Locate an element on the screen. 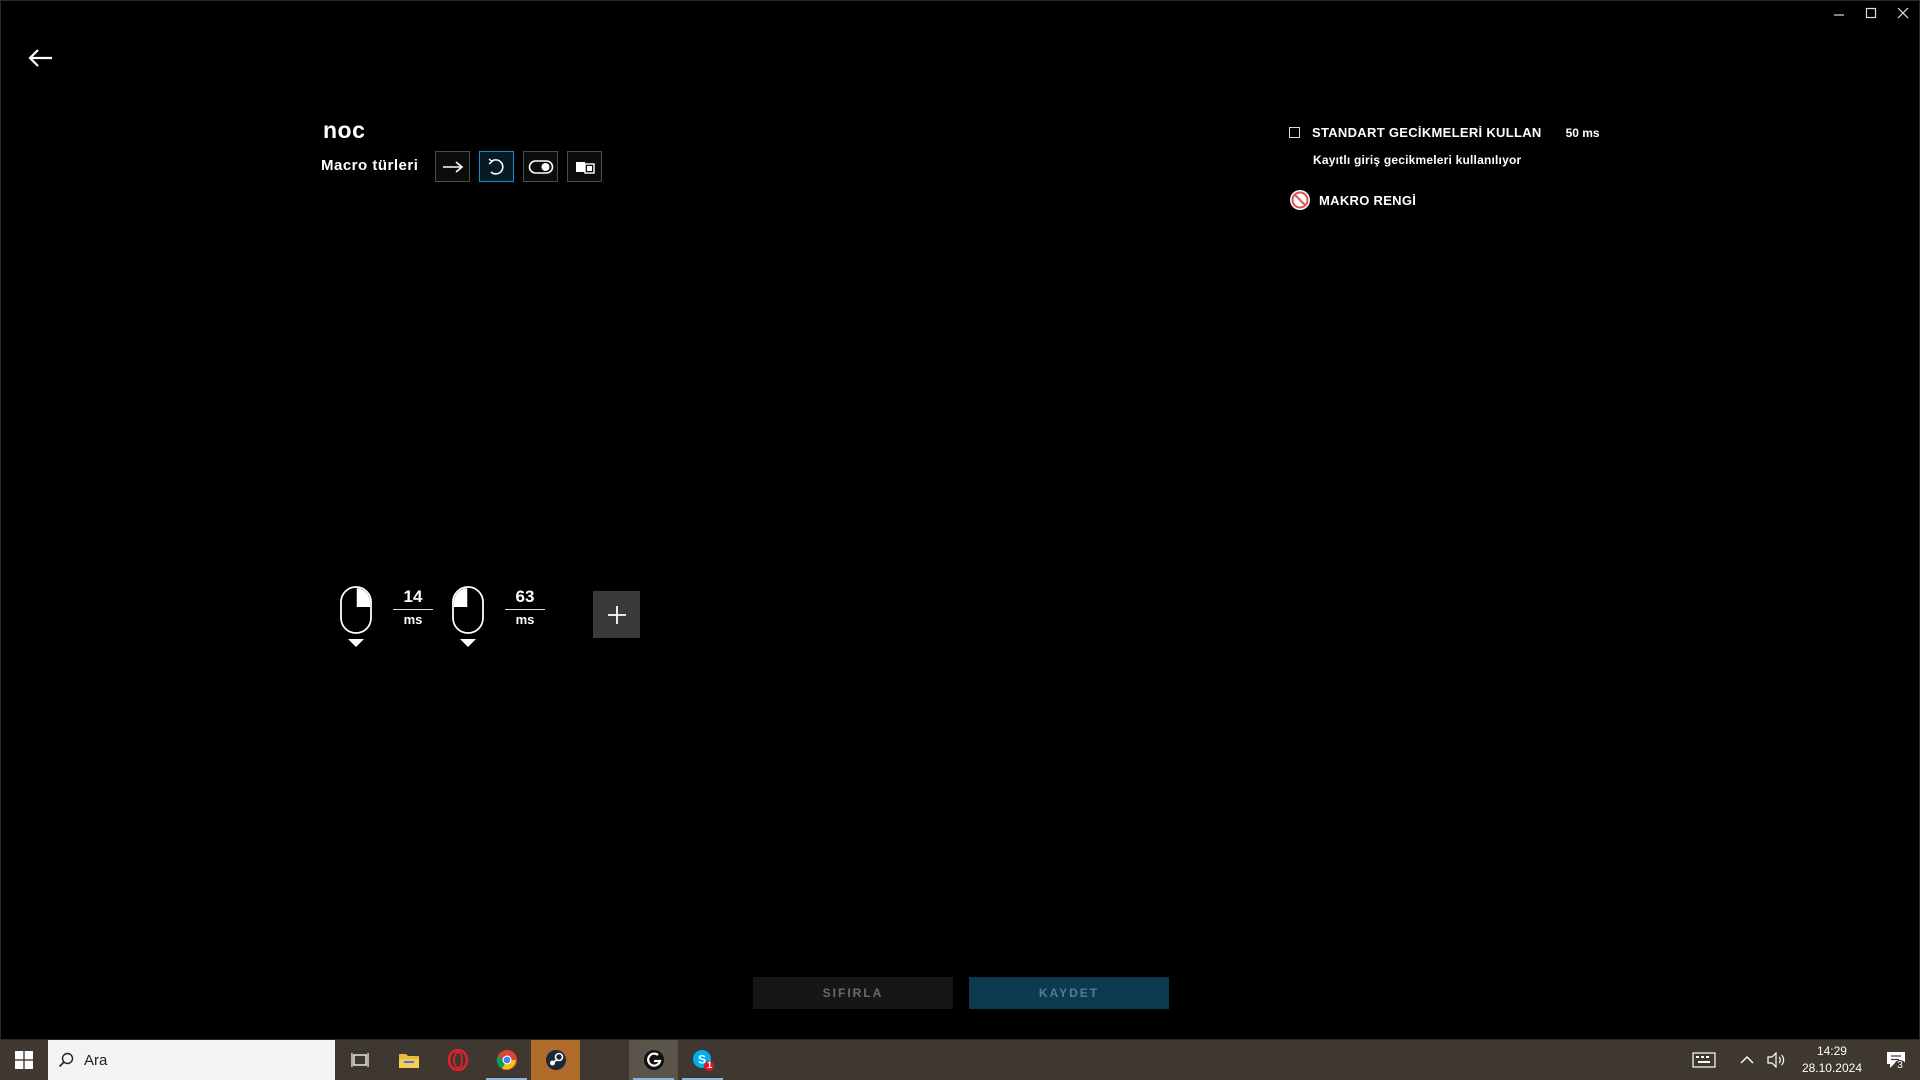 The height and width of the screenshot is (1080, 1920). delay-step-1: 14 ms is located at coordinates (413, 607).